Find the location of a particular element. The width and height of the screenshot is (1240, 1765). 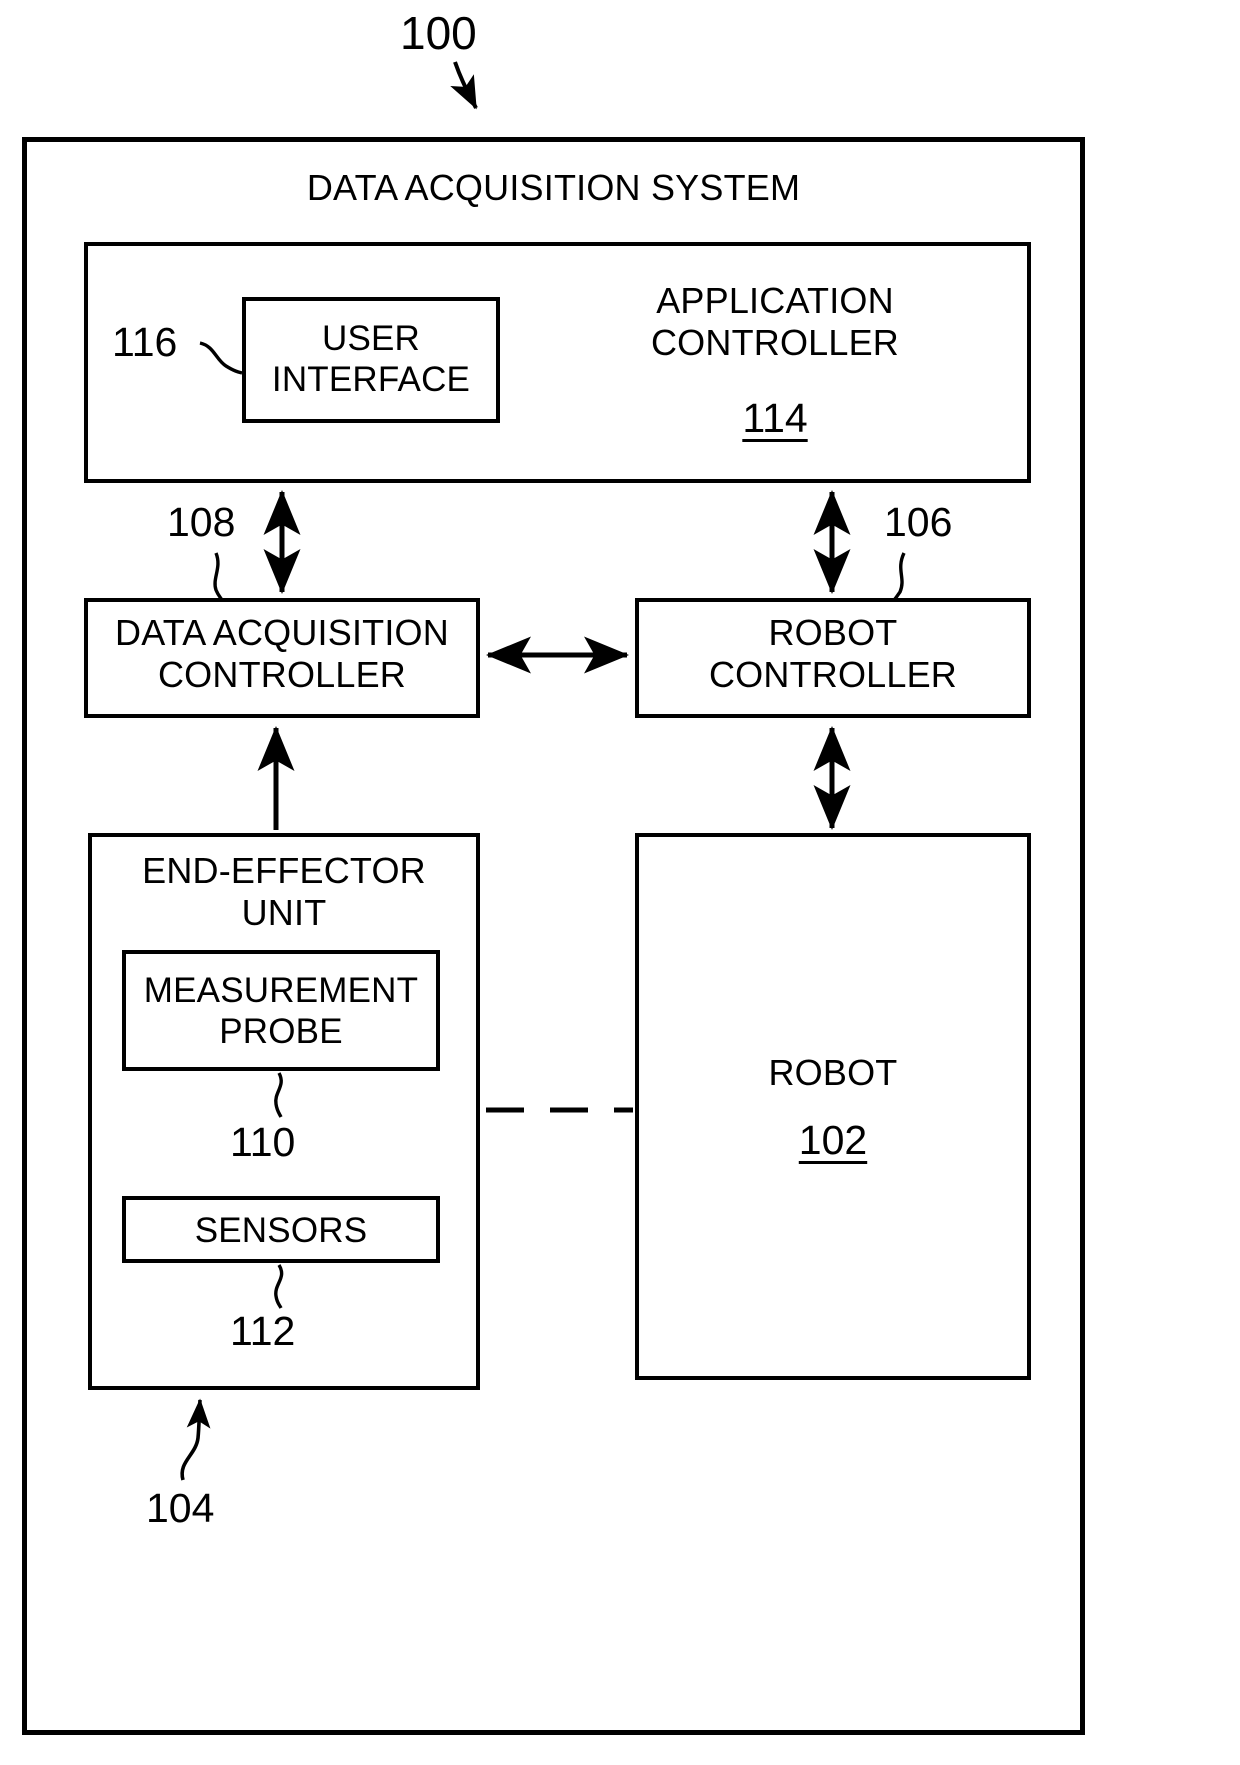

data-acquisition-controller-label: DATA ACQUISITION CONTROLLER is located at coordinates (282, 654).